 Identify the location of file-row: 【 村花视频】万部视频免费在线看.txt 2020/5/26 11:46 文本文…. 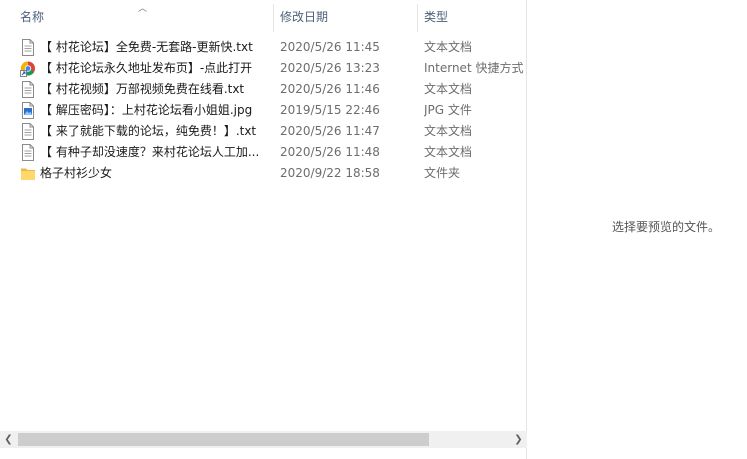
(263, 89).